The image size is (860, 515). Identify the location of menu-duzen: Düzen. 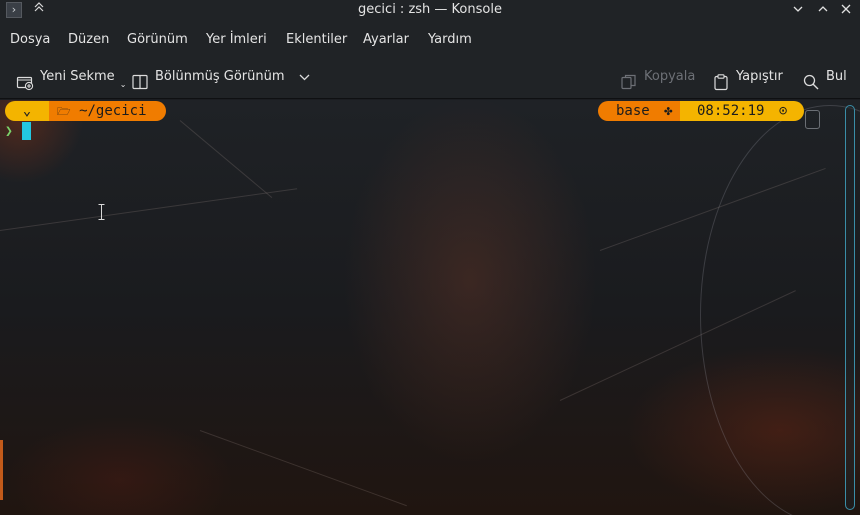
(88, 39).